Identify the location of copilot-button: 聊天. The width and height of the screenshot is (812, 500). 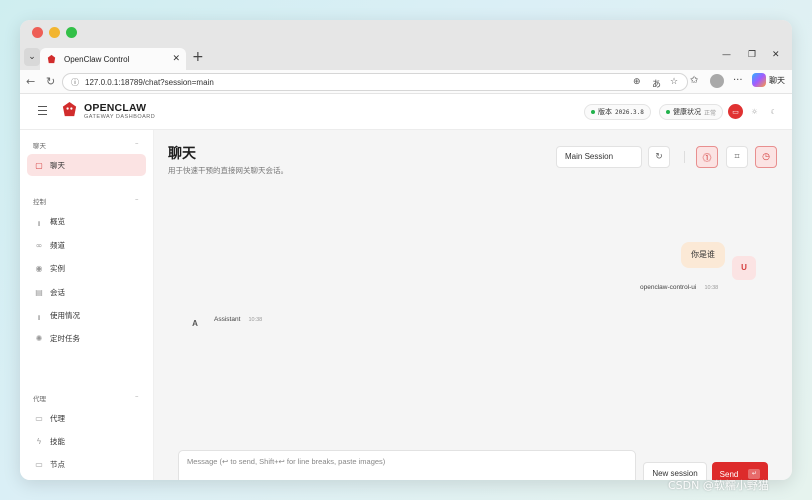
(768, 80).